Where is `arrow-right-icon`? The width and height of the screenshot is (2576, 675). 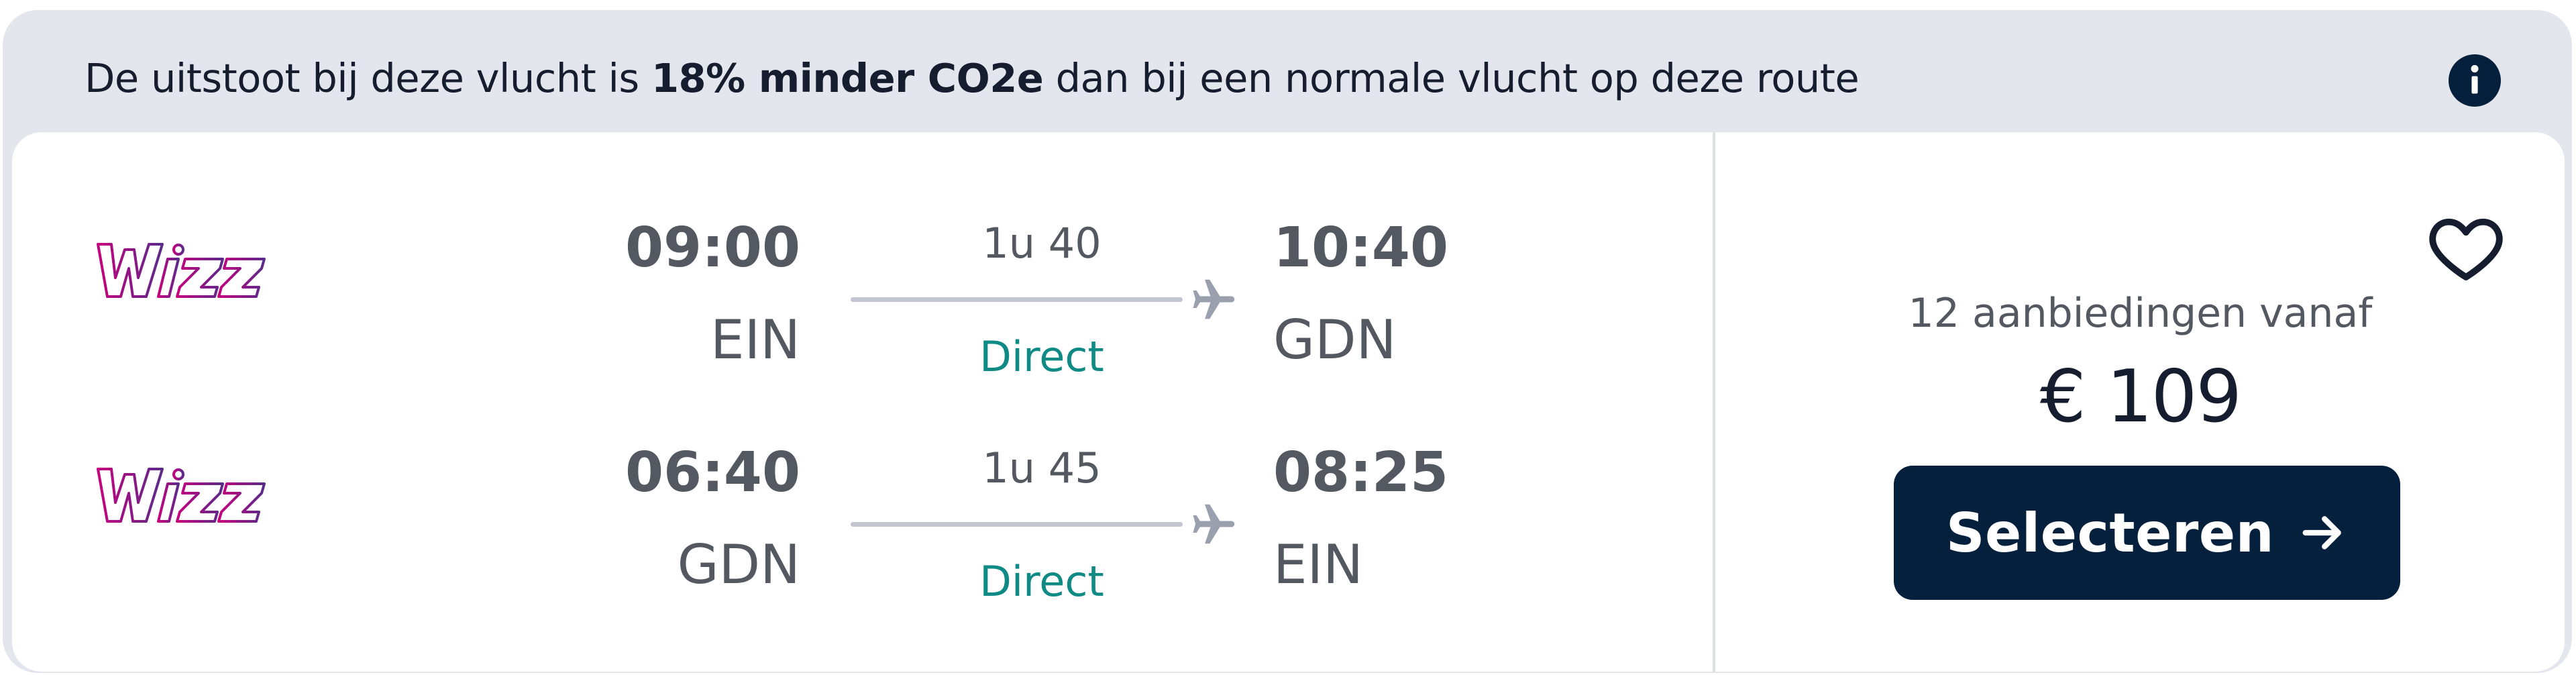
arrow-right-icon is located at coordinates (2321, 533).